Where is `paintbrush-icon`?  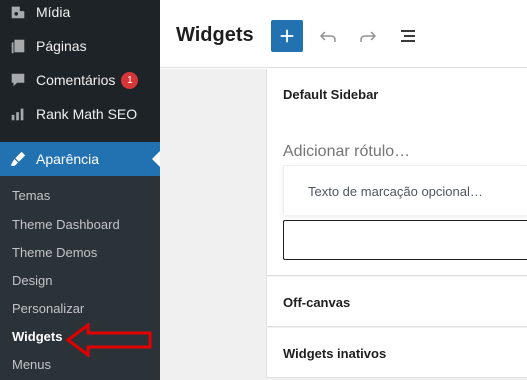
paintbrush-icon is located at coordinates (18, 159).